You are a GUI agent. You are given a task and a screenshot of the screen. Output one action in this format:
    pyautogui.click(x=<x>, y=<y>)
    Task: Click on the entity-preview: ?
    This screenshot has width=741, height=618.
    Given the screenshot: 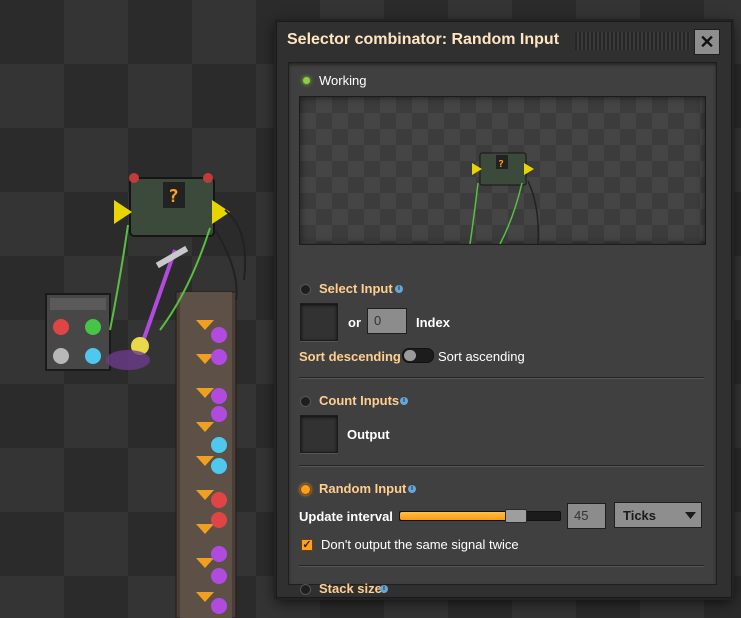 What is the action you would take?
    pyautogui.click(x=502, y=170)
    